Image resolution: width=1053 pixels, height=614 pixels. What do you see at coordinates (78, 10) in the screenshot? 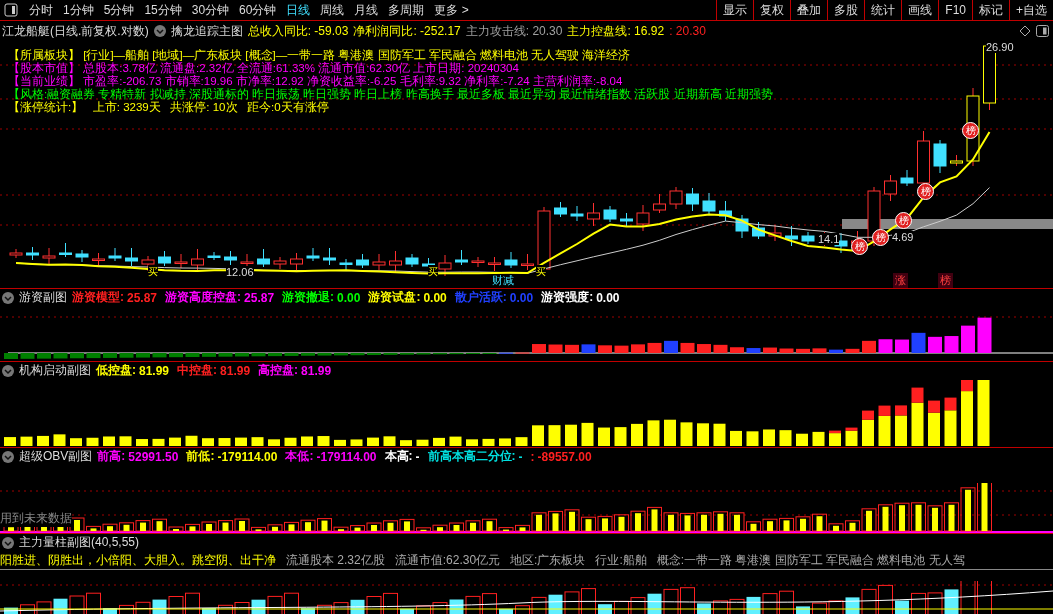
I see `period-tab: 1分钟` at bounding box center [78, 10].